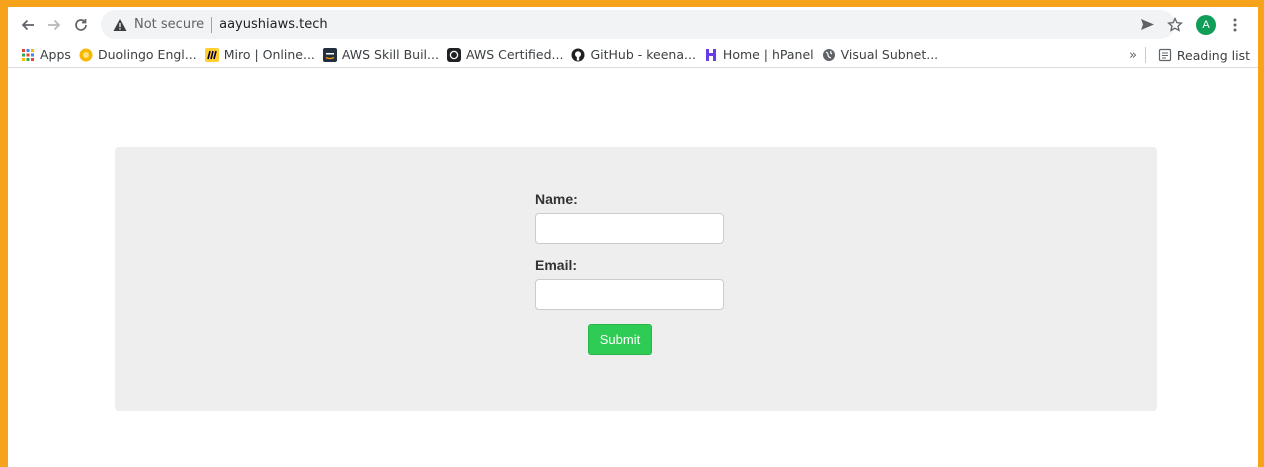 The width and height of the screenshot is (1264, 467). I want to click on reading-list-icon, so click(1165, 55).